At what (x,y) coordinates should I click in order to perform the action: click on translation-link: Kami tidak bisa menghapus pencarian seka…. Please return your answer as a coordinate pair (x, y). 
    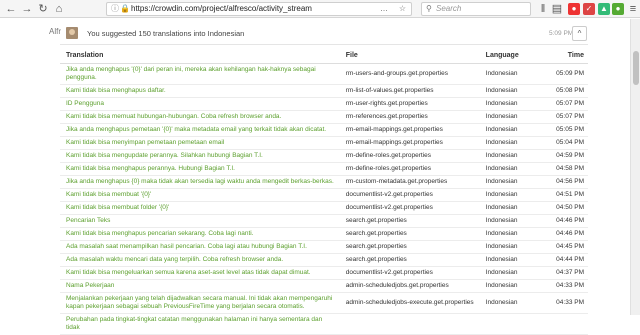
    Looking at the image, I should click on (200, 234).